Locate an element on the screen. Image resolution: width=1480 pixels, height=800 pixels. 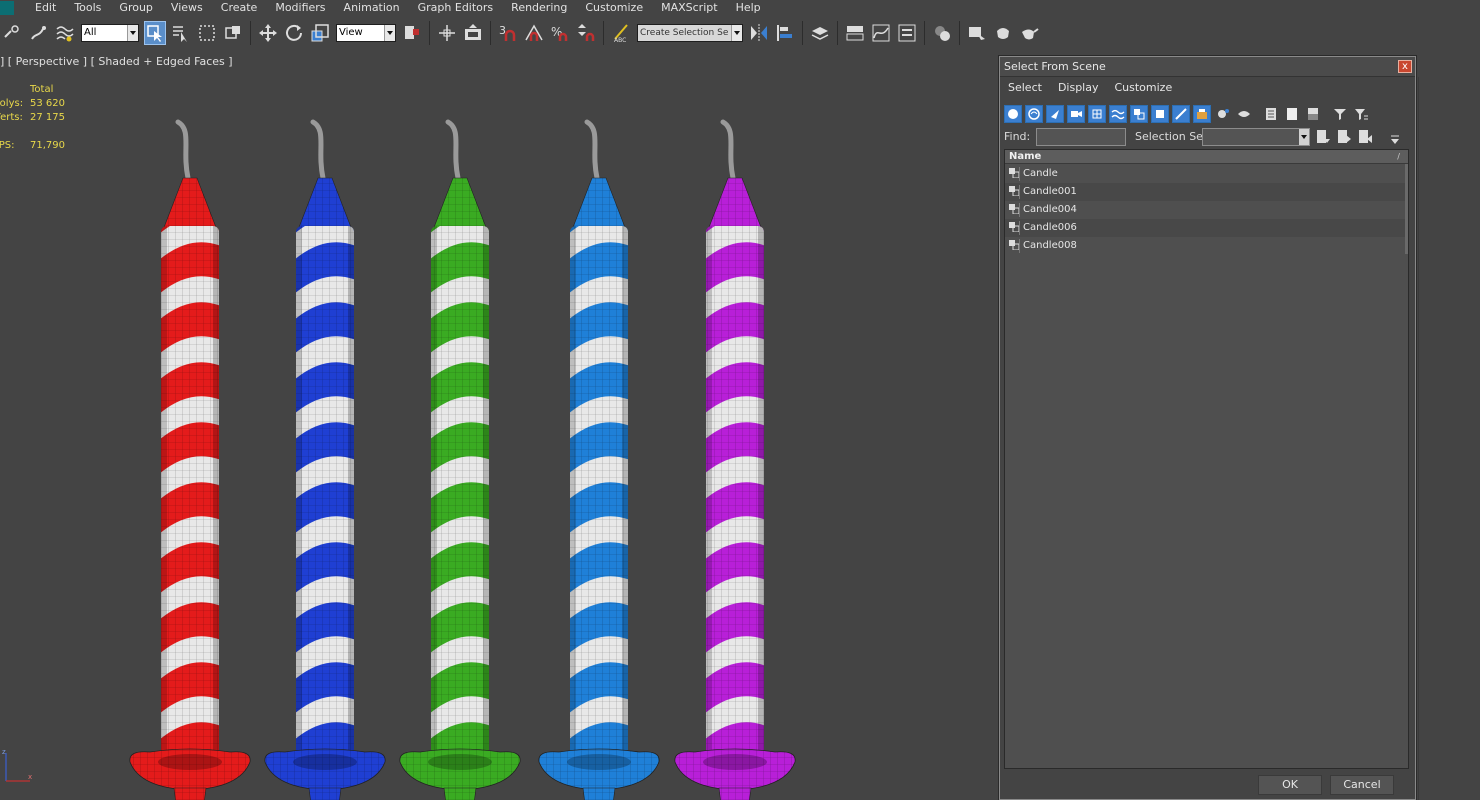
named-selection-set-dropdown: Create Selection Se is located at coordinates (690, 32).